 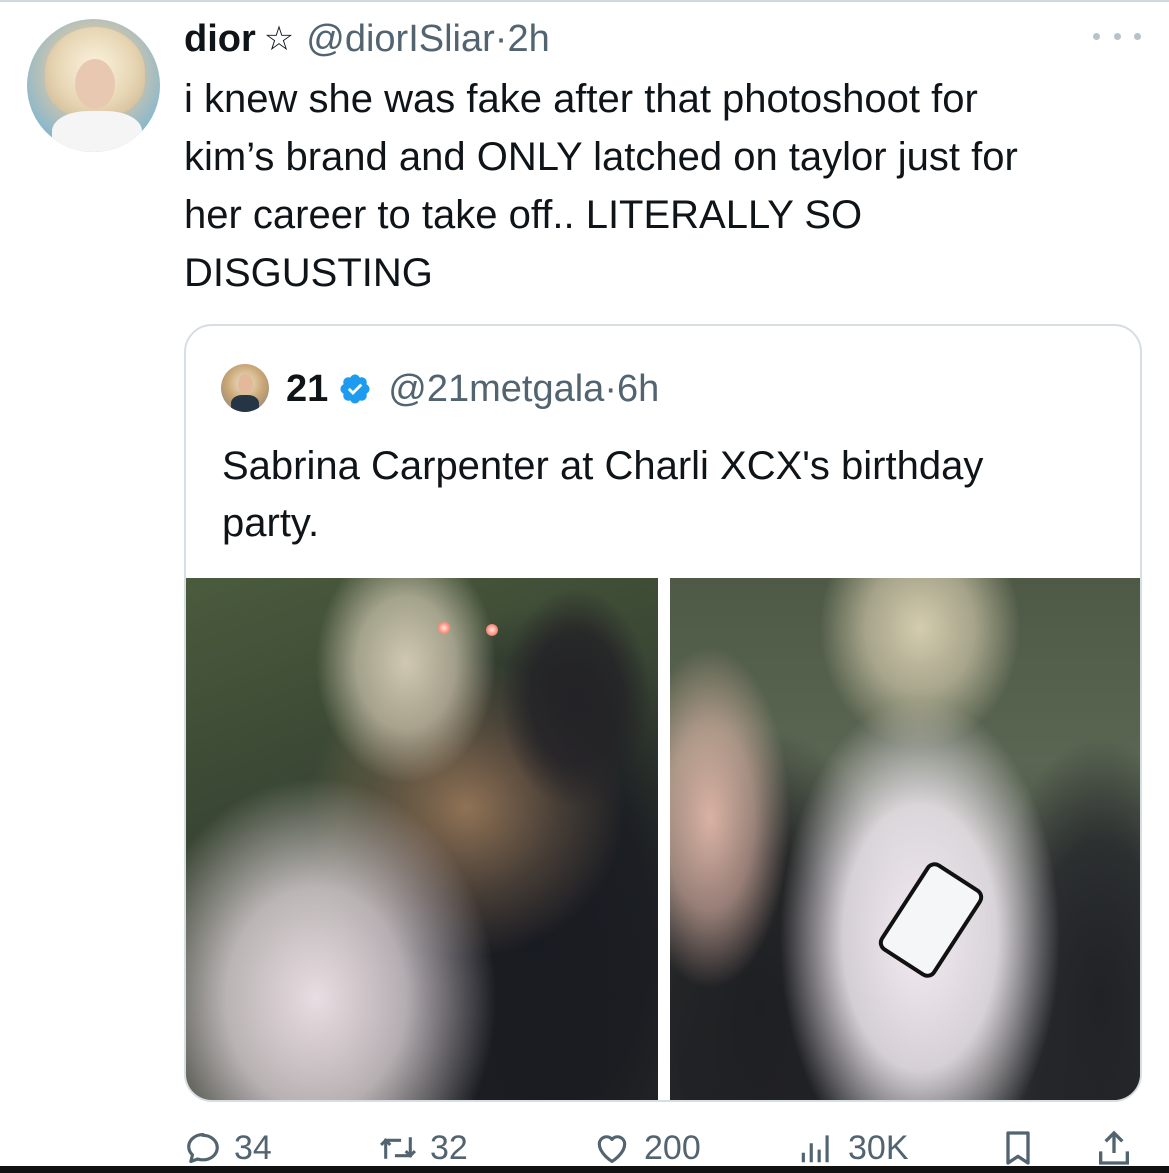 What do you see at coordinates (253, 1147) in the screenshot?
I see `reply-count: 34` at bounding box center [253, 1147].